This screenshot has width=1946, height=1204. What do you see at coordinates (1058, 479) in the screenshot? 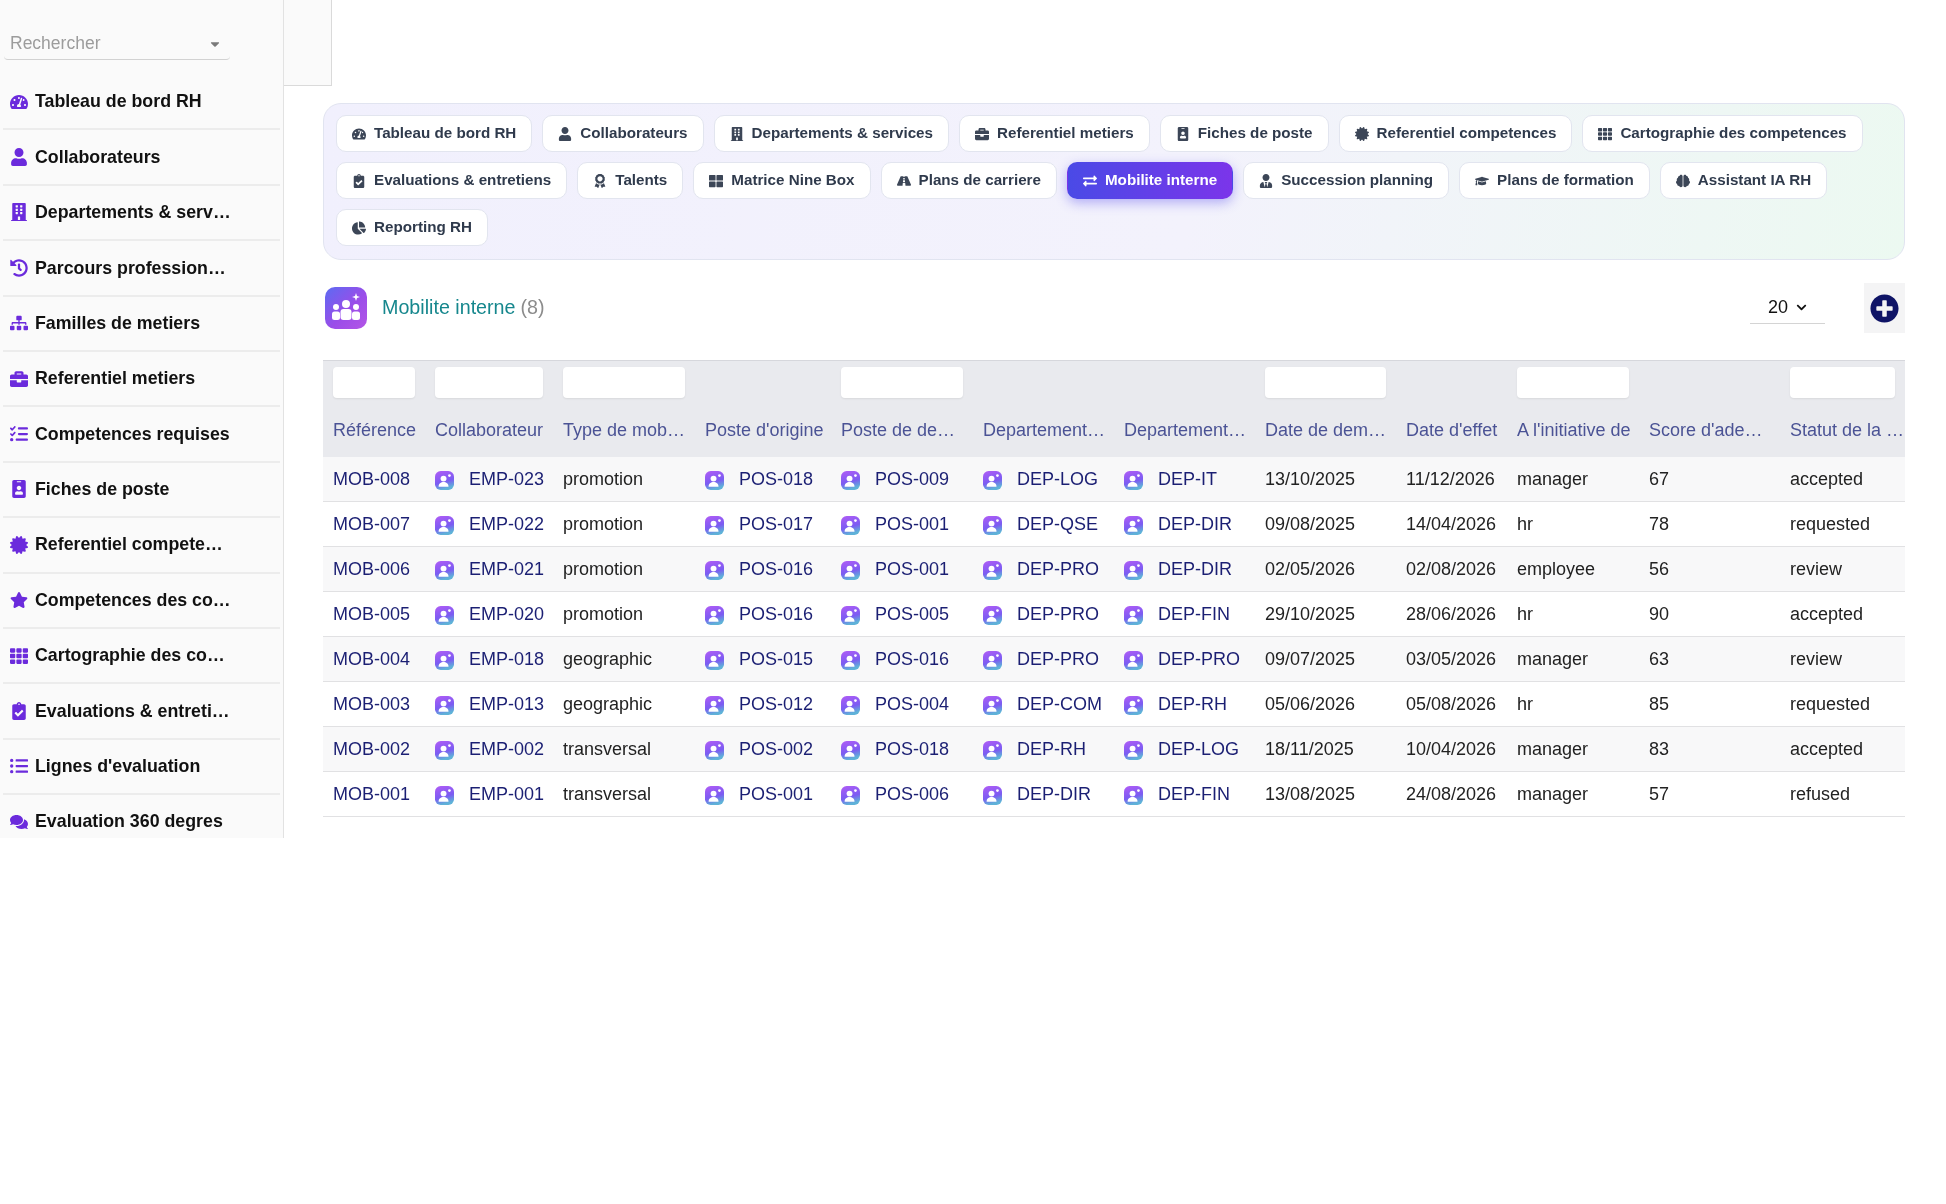
I see `origin-department-link: DEP-LOG` at bounding box center [1058, 479].